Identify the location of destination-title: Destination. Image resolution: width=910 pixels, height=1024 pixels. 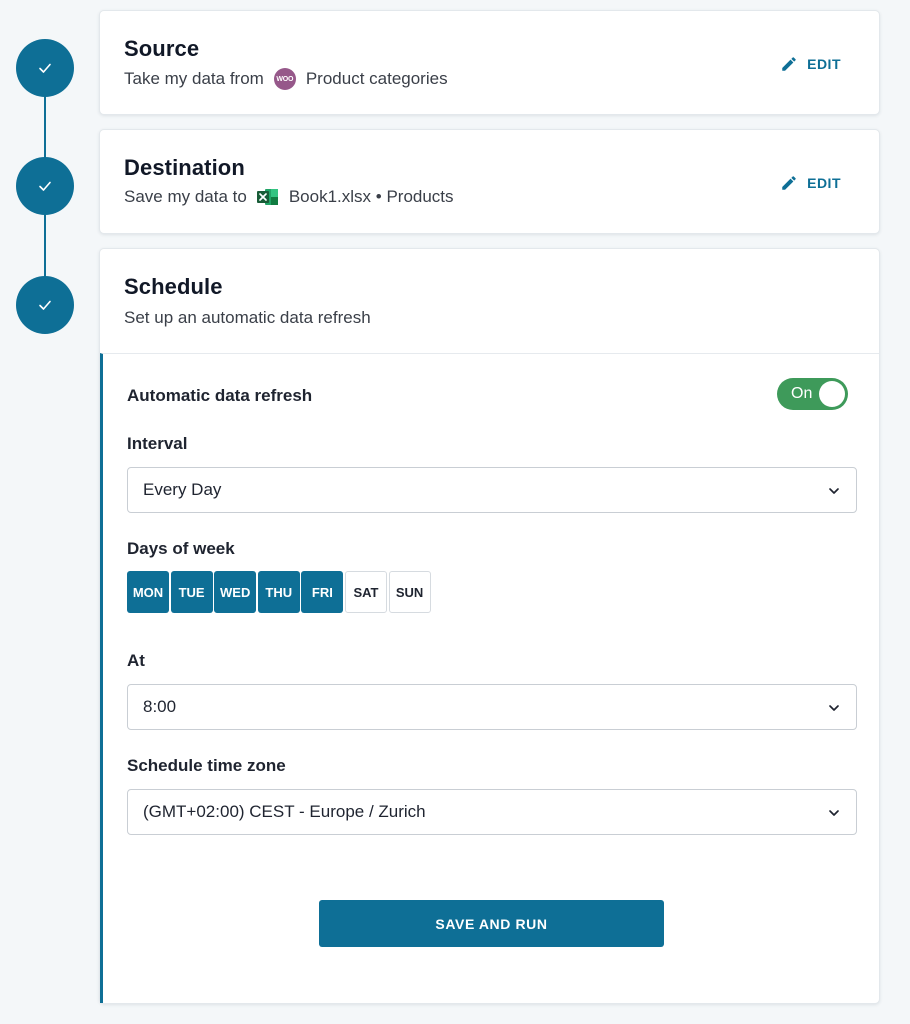
(184, 167).